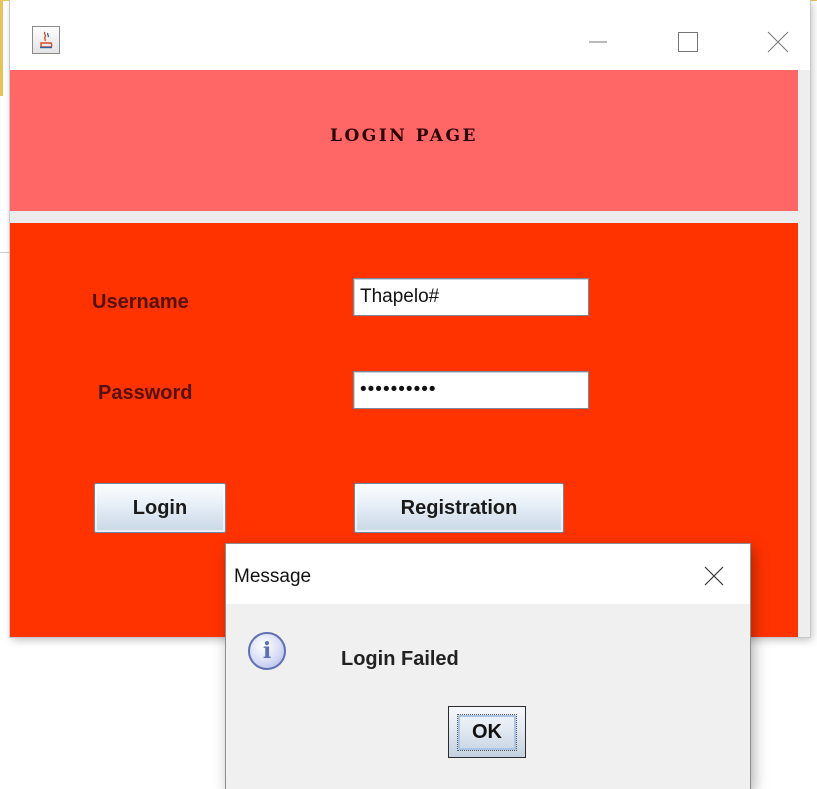 The image size is (817, 789). What do you see at coordinates (140, 302) in the screenshot?
I see `username-label: Username` at bounding box center [140, 302].